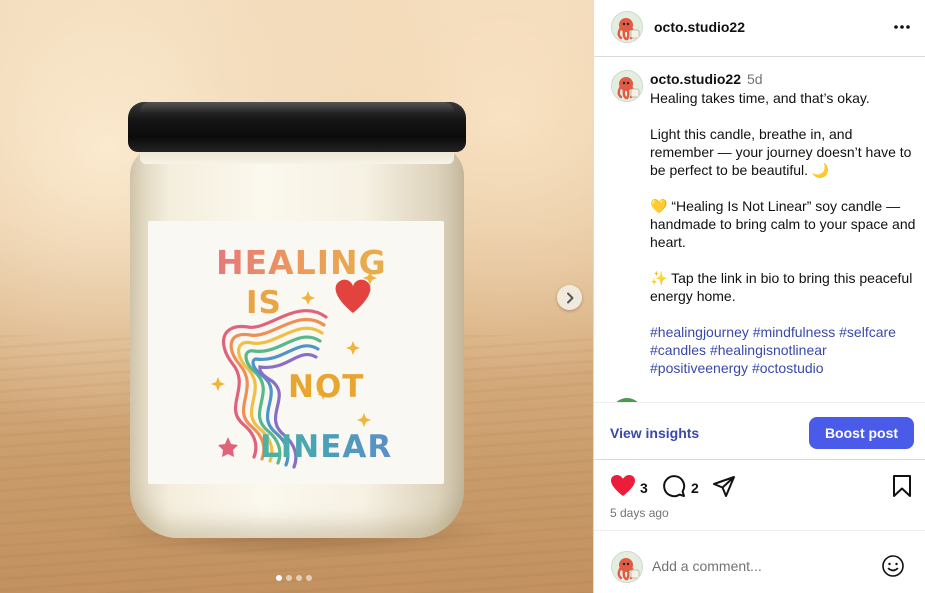 The image size is (925, 593). What do you see at coordinates (623, 486) in the screenshot?
I see `heart-icon` at bounding box center [623, 486].